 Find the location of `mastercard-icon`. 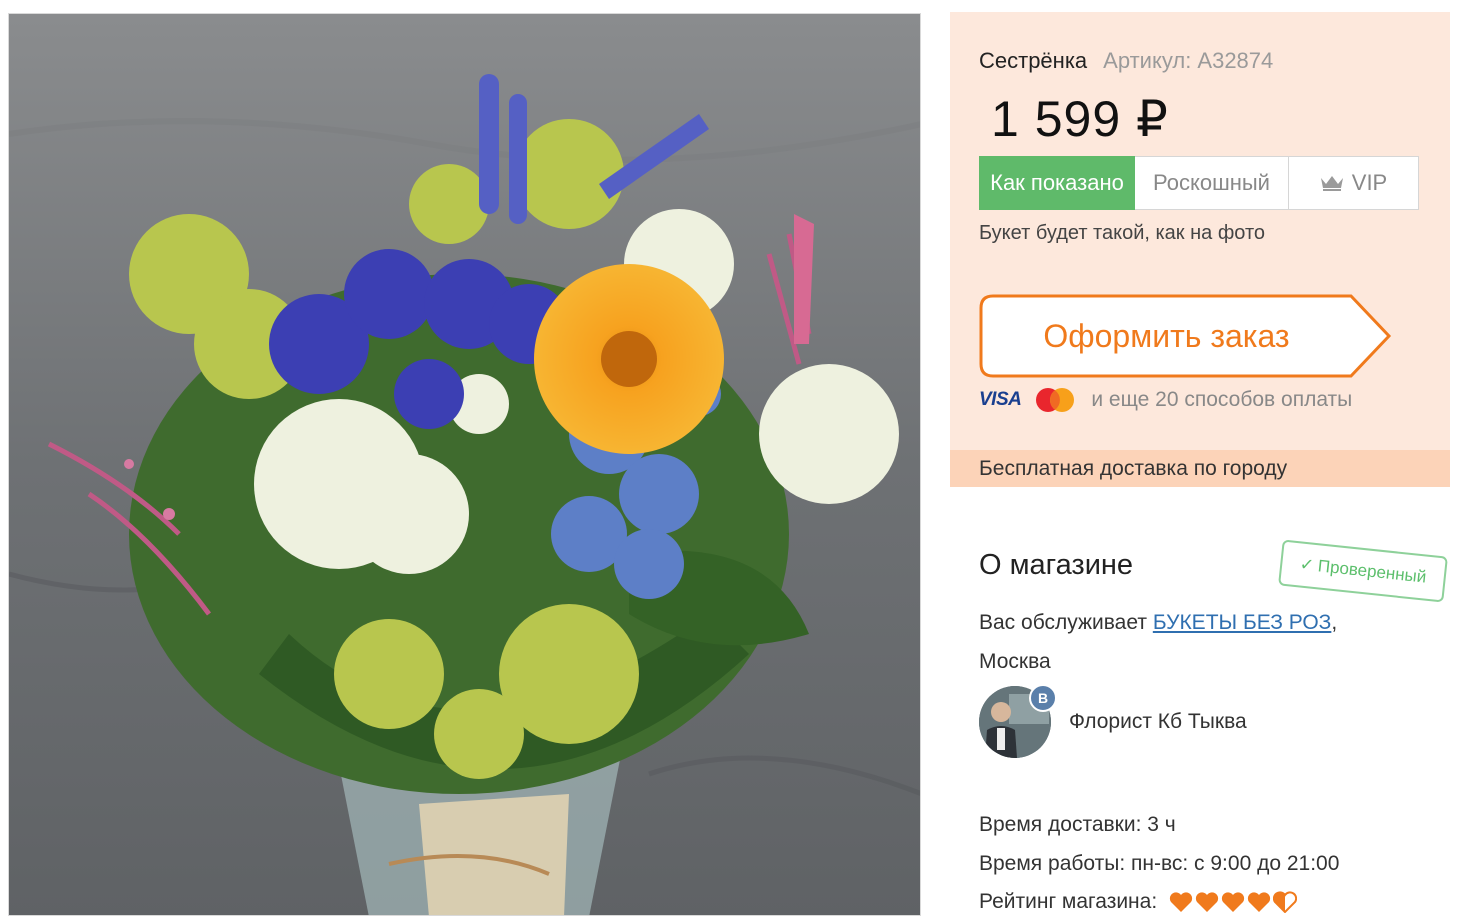

mastercard-icon is located at coordinates (1055, 400).